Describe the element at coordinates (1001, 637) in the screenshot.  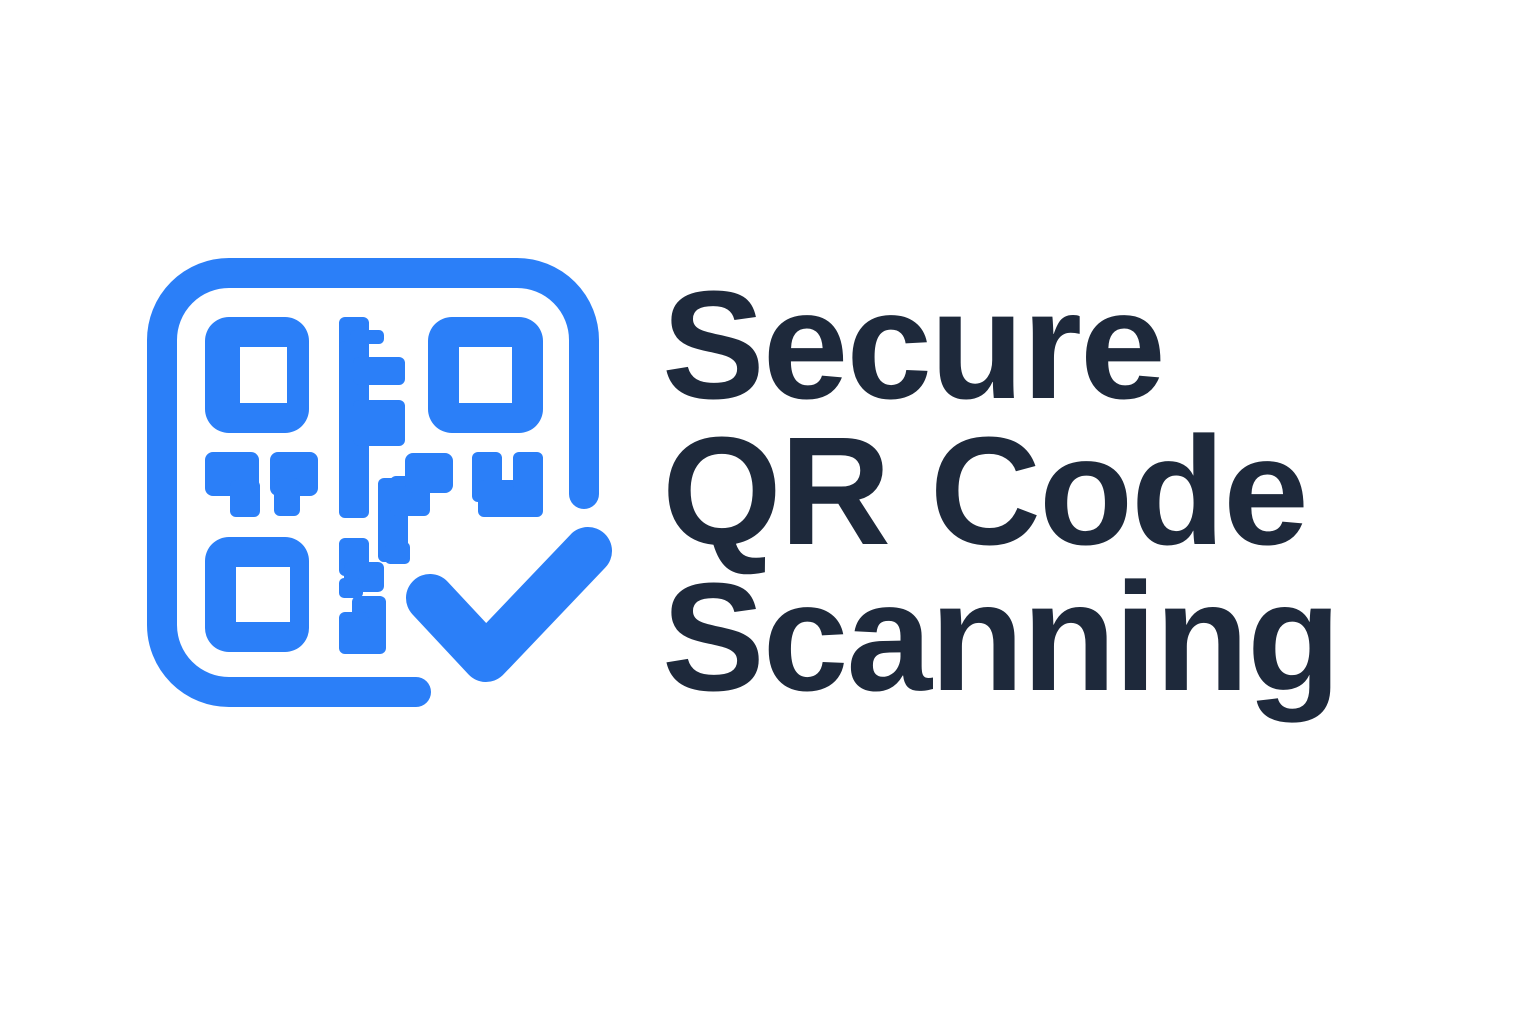
I see `wordmark-line-3: Scanning` at that location.